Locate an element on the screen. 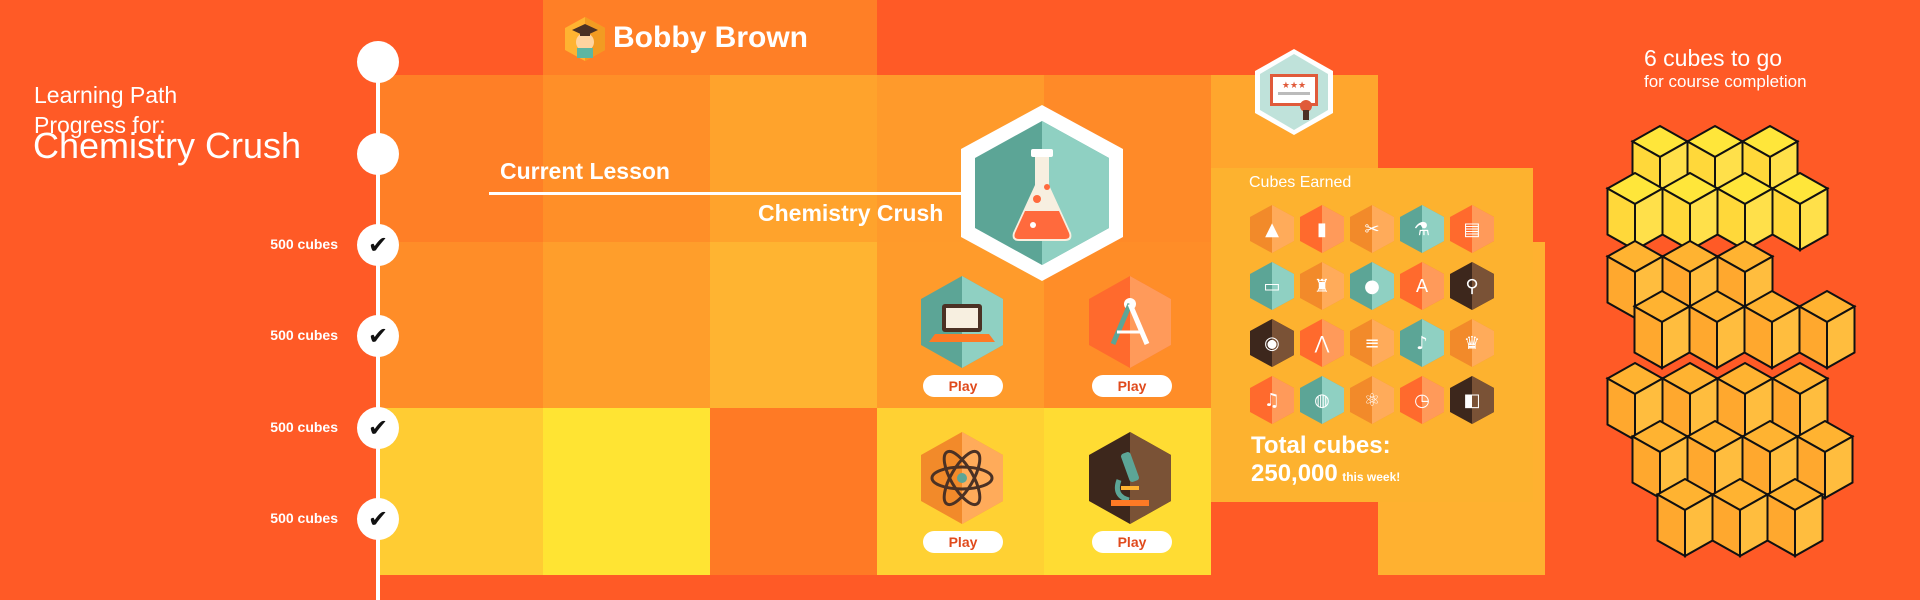  total-cubes-period: this week! is located at coordinates (1371, 477).